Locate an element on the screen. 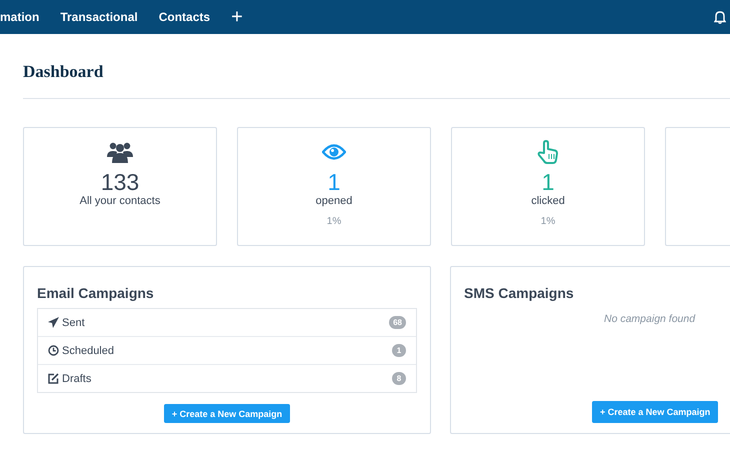  stat-label: clicked is located at coordinates (548, 201).